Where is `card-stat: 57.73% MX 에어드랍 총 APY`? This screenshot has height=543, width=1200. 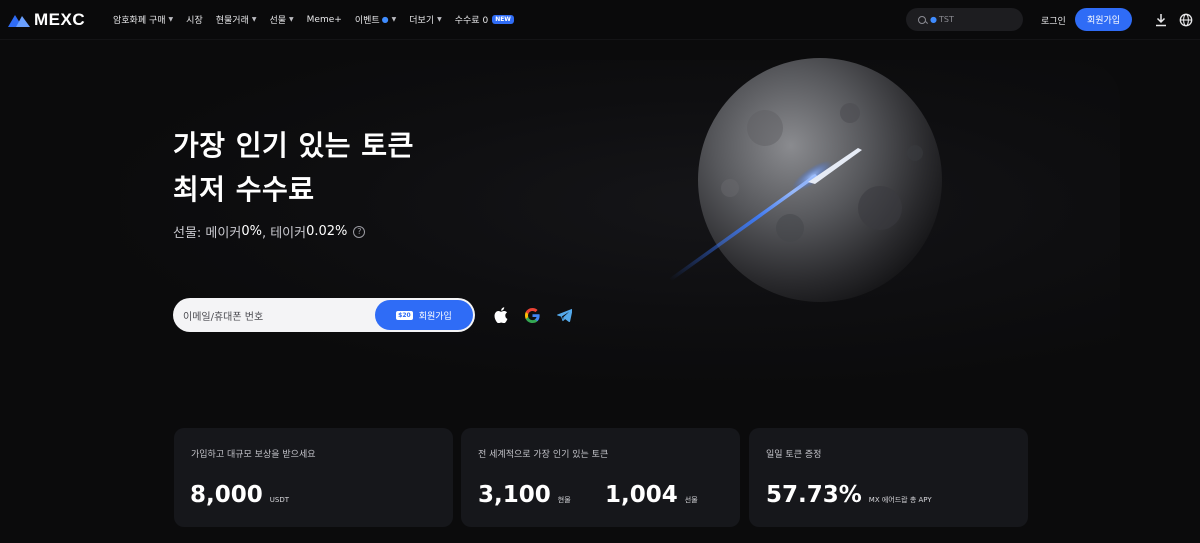 card-stat: 57.73% MX 에어드랍 총 APY is located at coordinates (849, 495).